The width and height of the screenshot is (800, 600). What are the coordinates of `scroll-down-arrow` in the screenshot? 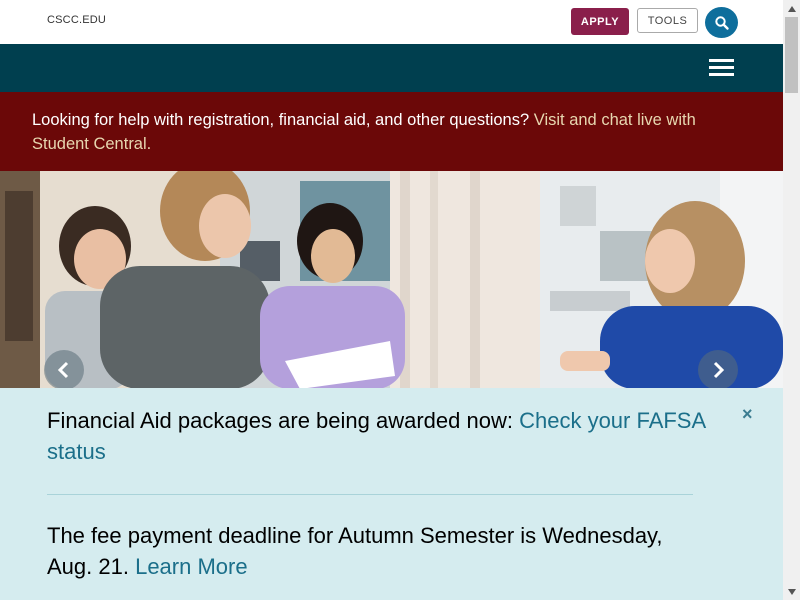 It's located at (791, 591).